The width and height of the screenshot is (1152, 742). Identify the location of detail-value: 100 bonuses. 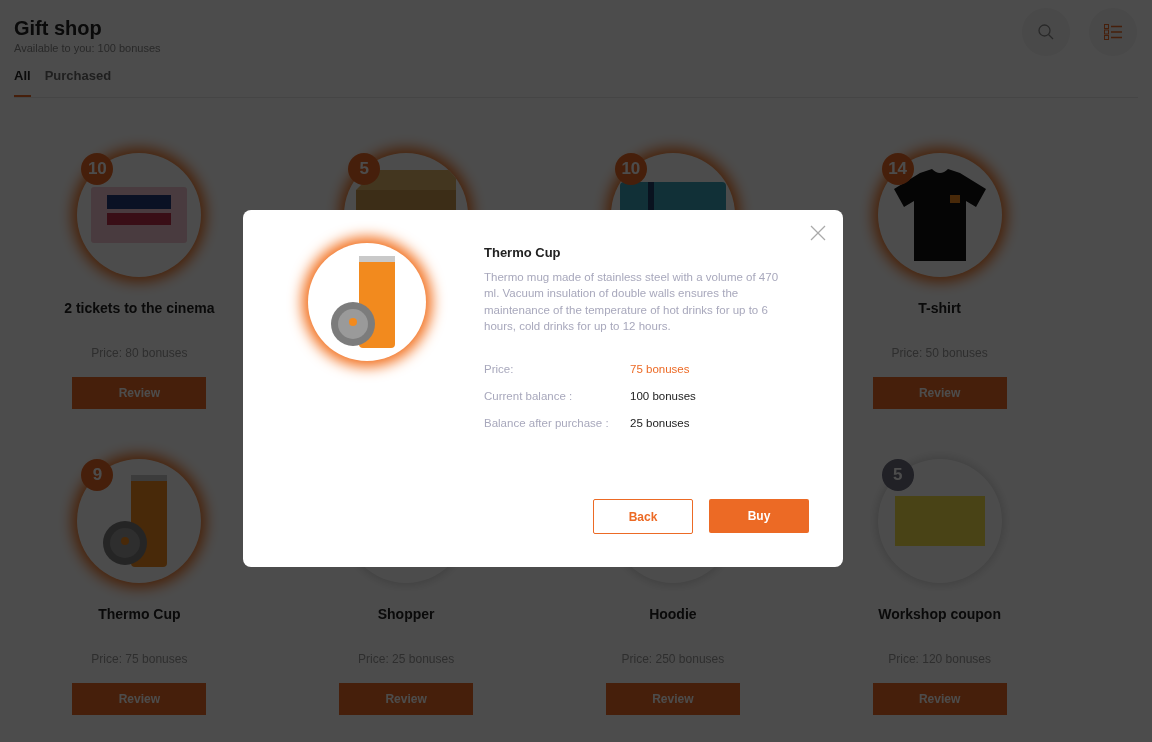
(663, 396).